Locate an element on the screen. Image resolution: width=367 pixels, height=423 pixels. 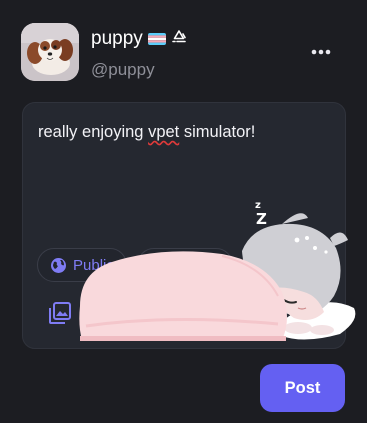
transgender-flag-icon is located at coordinates (156, 39).